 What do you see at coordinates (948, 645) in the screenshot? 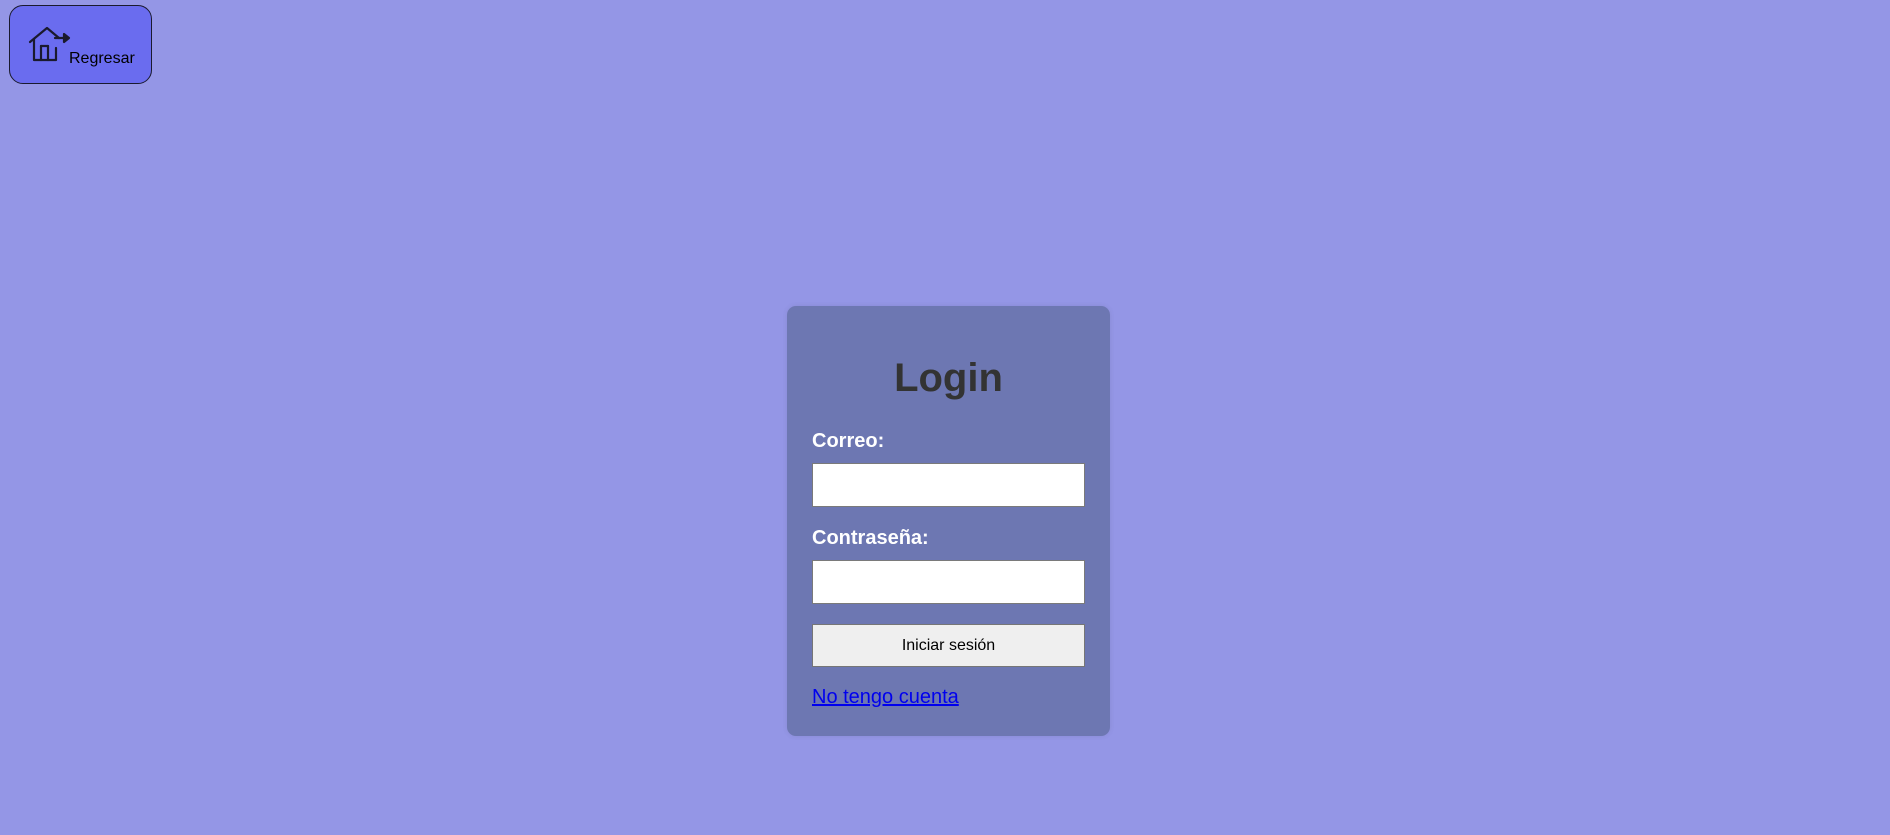
I see `login-submit-button: Iniciar sesión` at bounding box center [948, 645].